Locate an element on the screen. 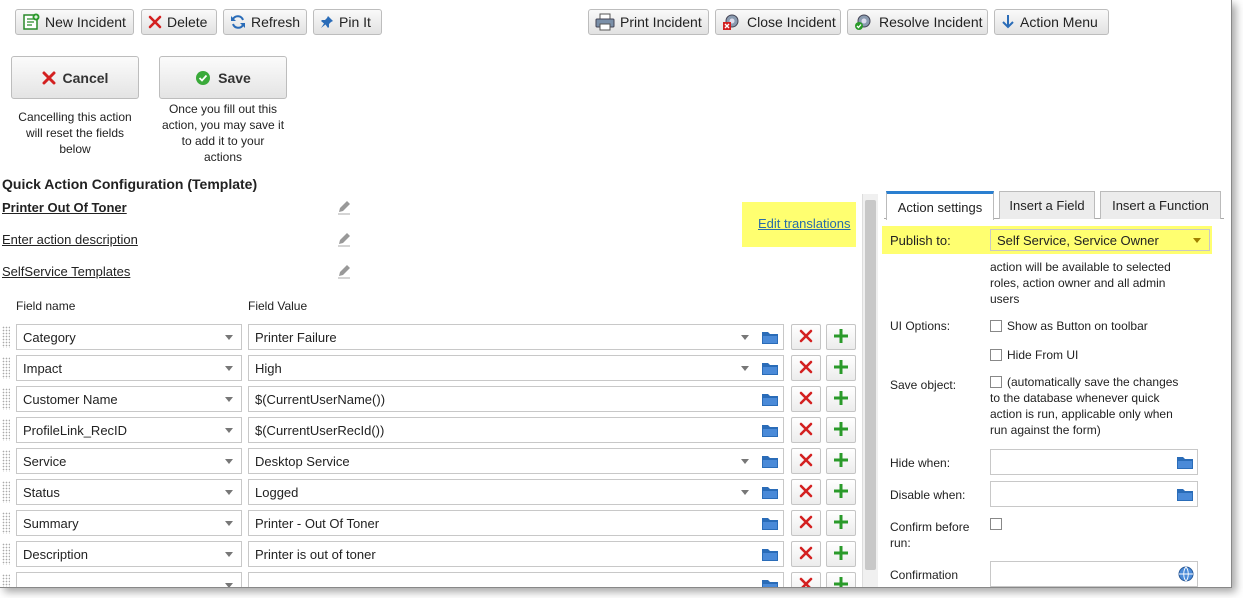  confirm-before-run-checkbox is located at coordinates (996, 524).